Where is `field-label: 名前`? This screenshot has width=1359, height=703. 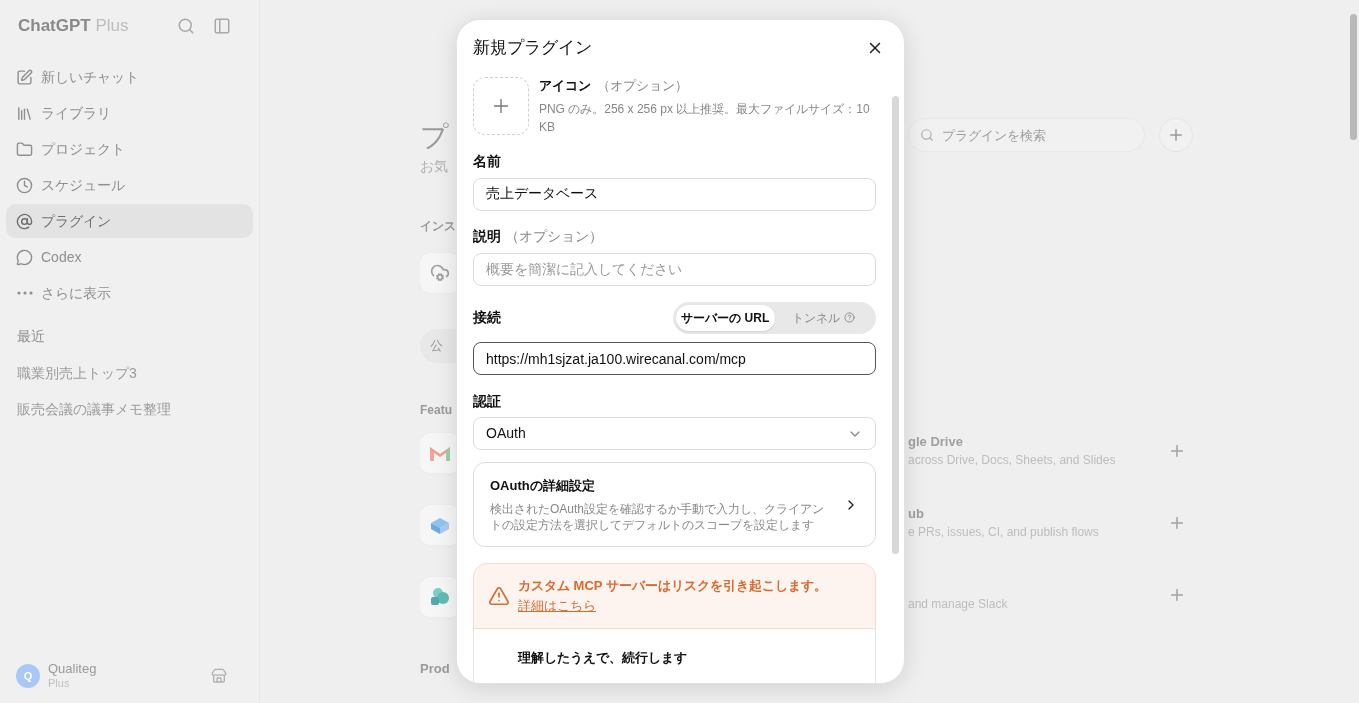
field-label: 名前 is located at coordinates (487, 161).